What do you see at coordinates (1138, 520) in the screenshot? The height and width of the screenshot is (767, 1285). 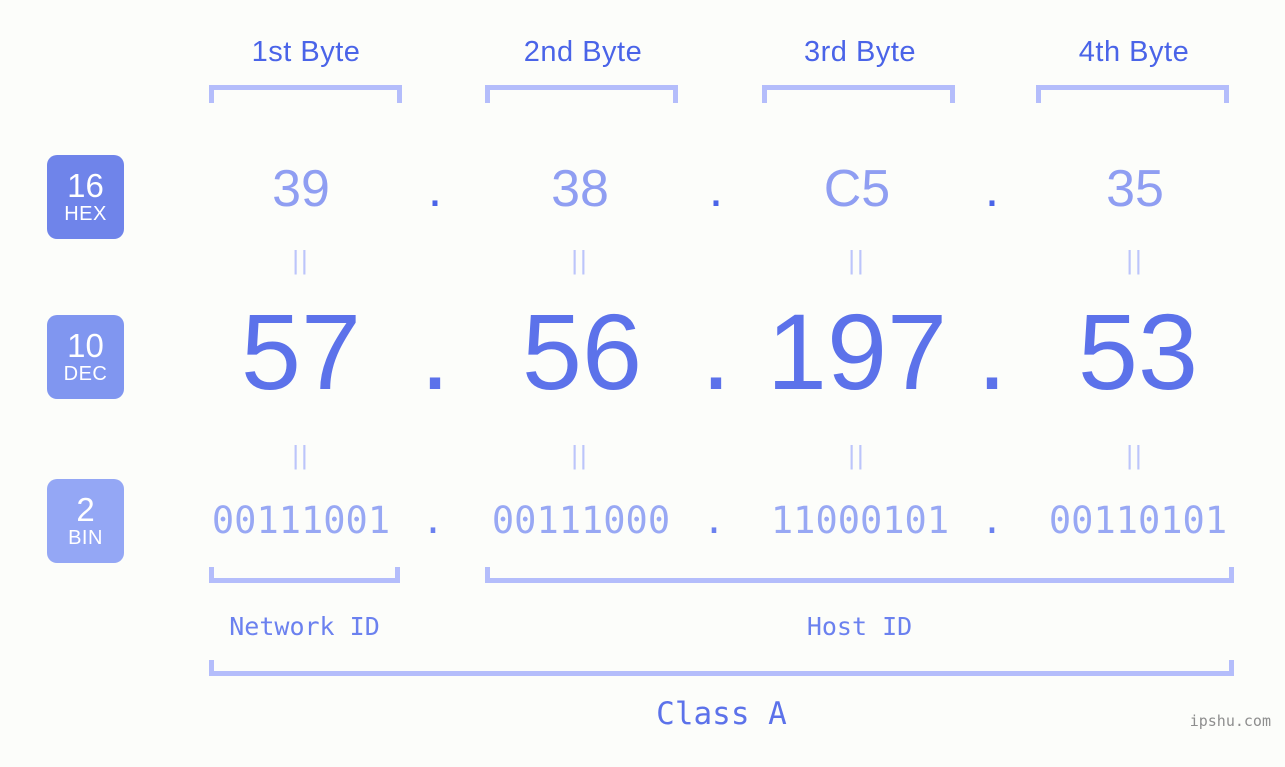 I see `bin-octet-4: 00110101` at bounding box center [1138, 520].